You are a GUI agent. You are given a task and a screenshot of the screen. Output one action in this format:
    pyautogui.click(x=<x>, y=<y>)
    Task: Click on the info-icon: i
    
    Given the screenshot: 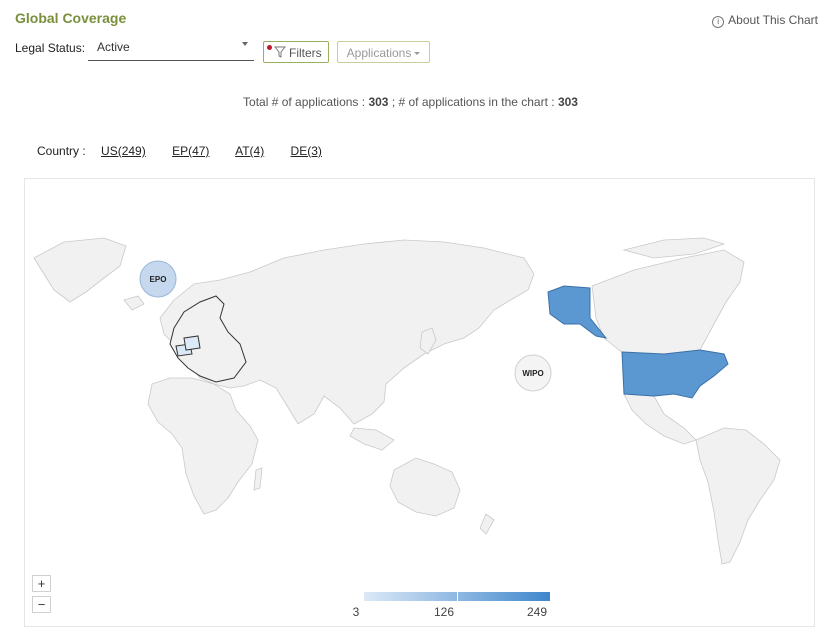 What is the action you would take?
    pyautogui.click(x=718, y=22)
    